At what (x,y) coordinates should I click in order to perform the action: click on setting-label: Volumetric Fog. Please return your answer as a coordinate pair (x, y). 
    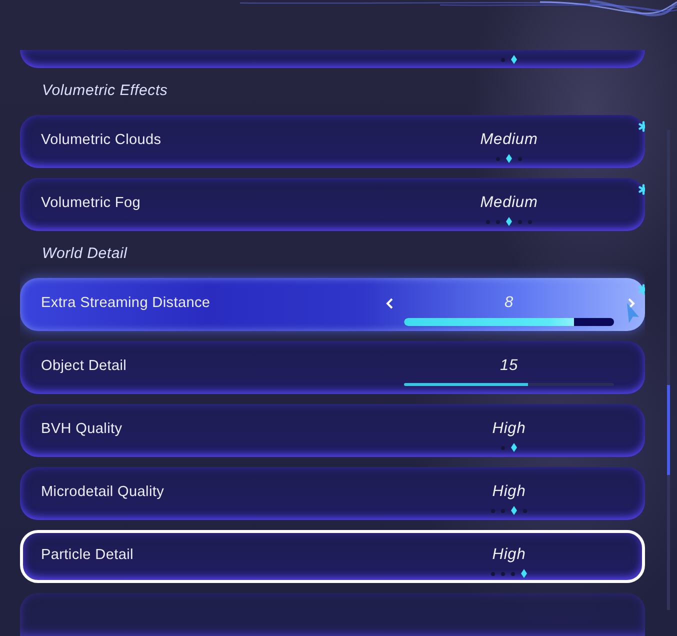
    Looking at the image, I should click on (91, 203).